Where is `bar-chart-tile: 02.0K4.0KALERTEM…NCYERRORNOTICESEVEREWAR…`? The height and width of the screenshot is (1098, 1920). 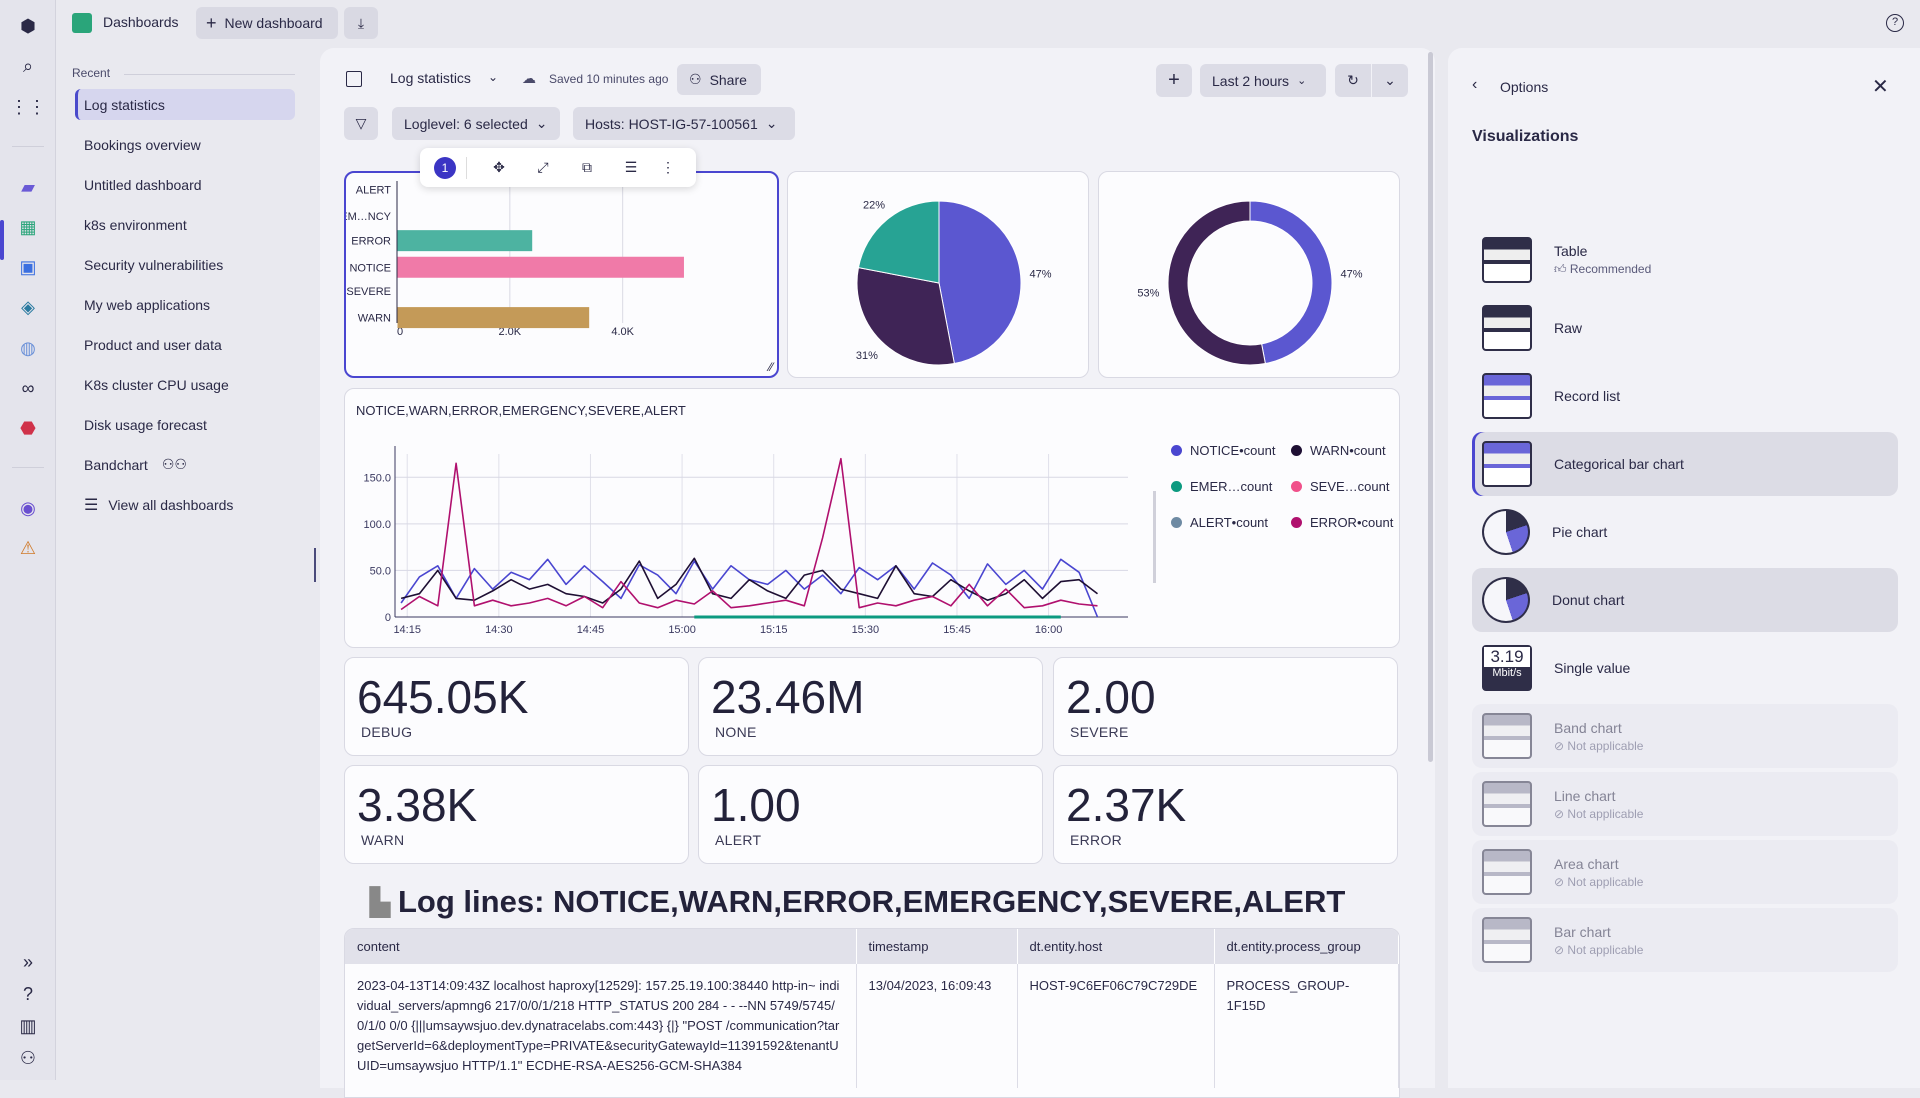
bar-chart-tile: 02.0K4.0KALERTEM…NCYERRORNOTICESEVEREWAR… is located at coordinates (559, 274).